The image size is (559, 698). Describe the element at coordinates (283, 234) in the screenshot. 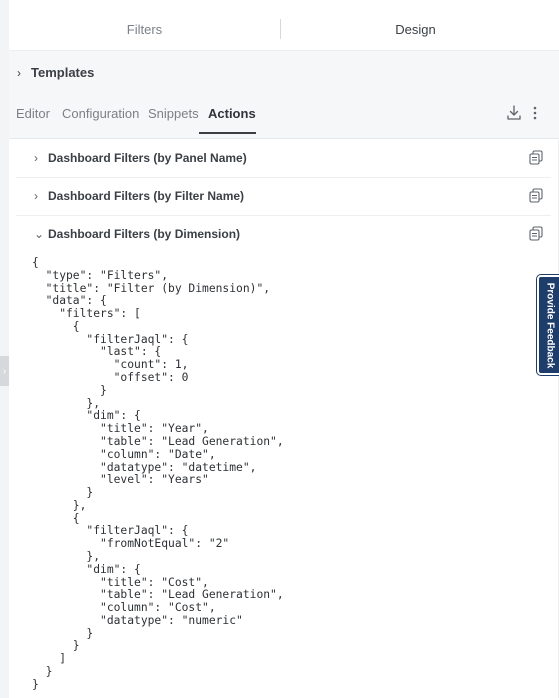

I see `action-item-expanded: ⌄ Dashboard Filters (by Dimension)` at that location.